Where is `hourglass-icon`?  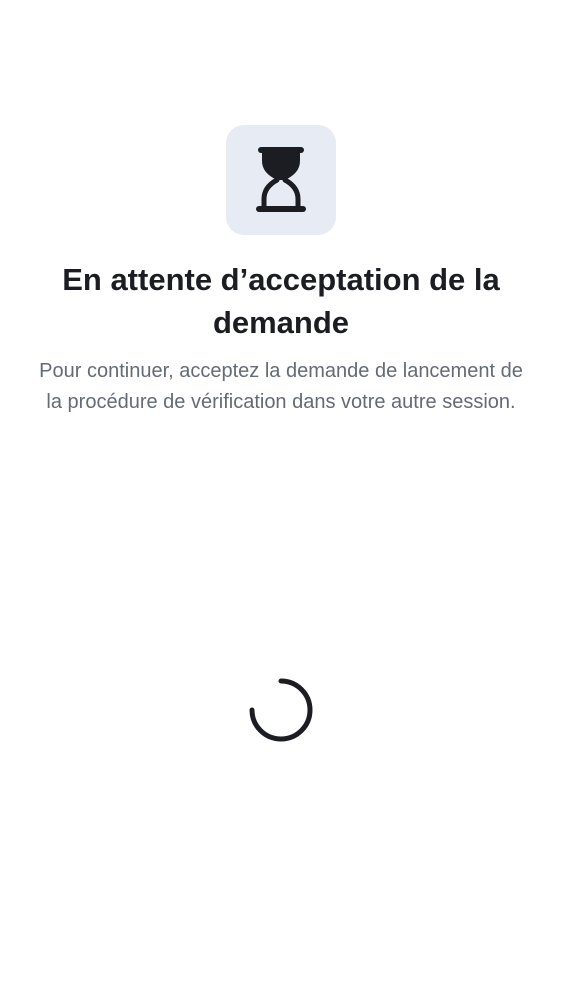 hourglass-icon is located at coordinates (281, 180).